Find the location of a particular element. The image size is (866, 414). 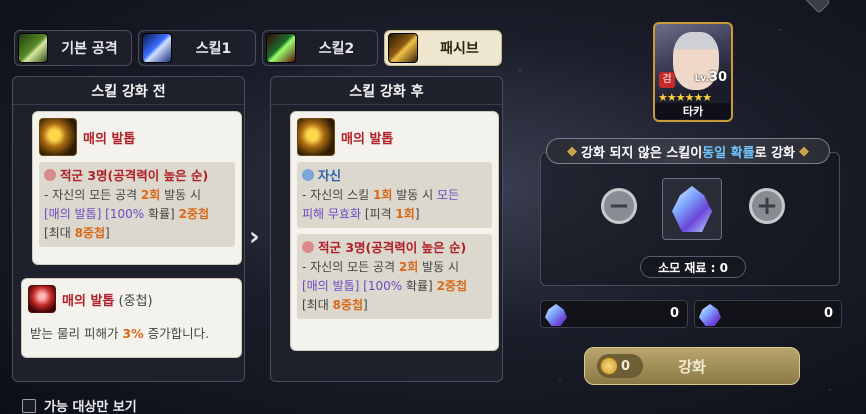

tab-skill2: 스킬2 is located at coordinates (320, 48).